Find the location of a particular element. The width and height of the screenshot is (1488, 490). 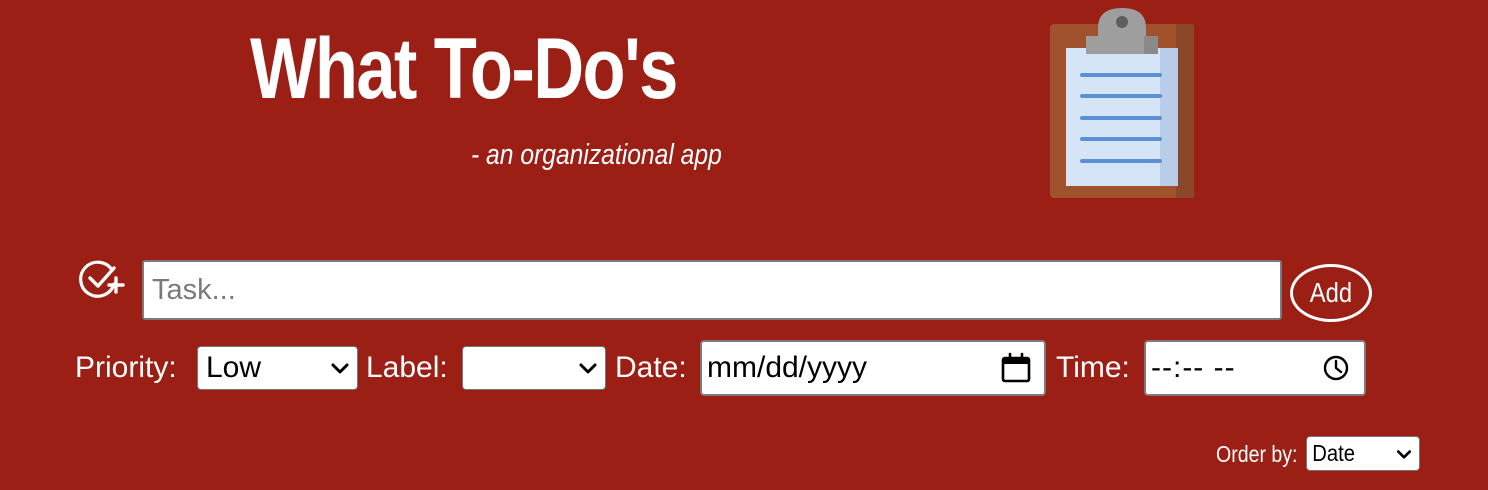

label-label: Label: is located at coordinates (407, 367).